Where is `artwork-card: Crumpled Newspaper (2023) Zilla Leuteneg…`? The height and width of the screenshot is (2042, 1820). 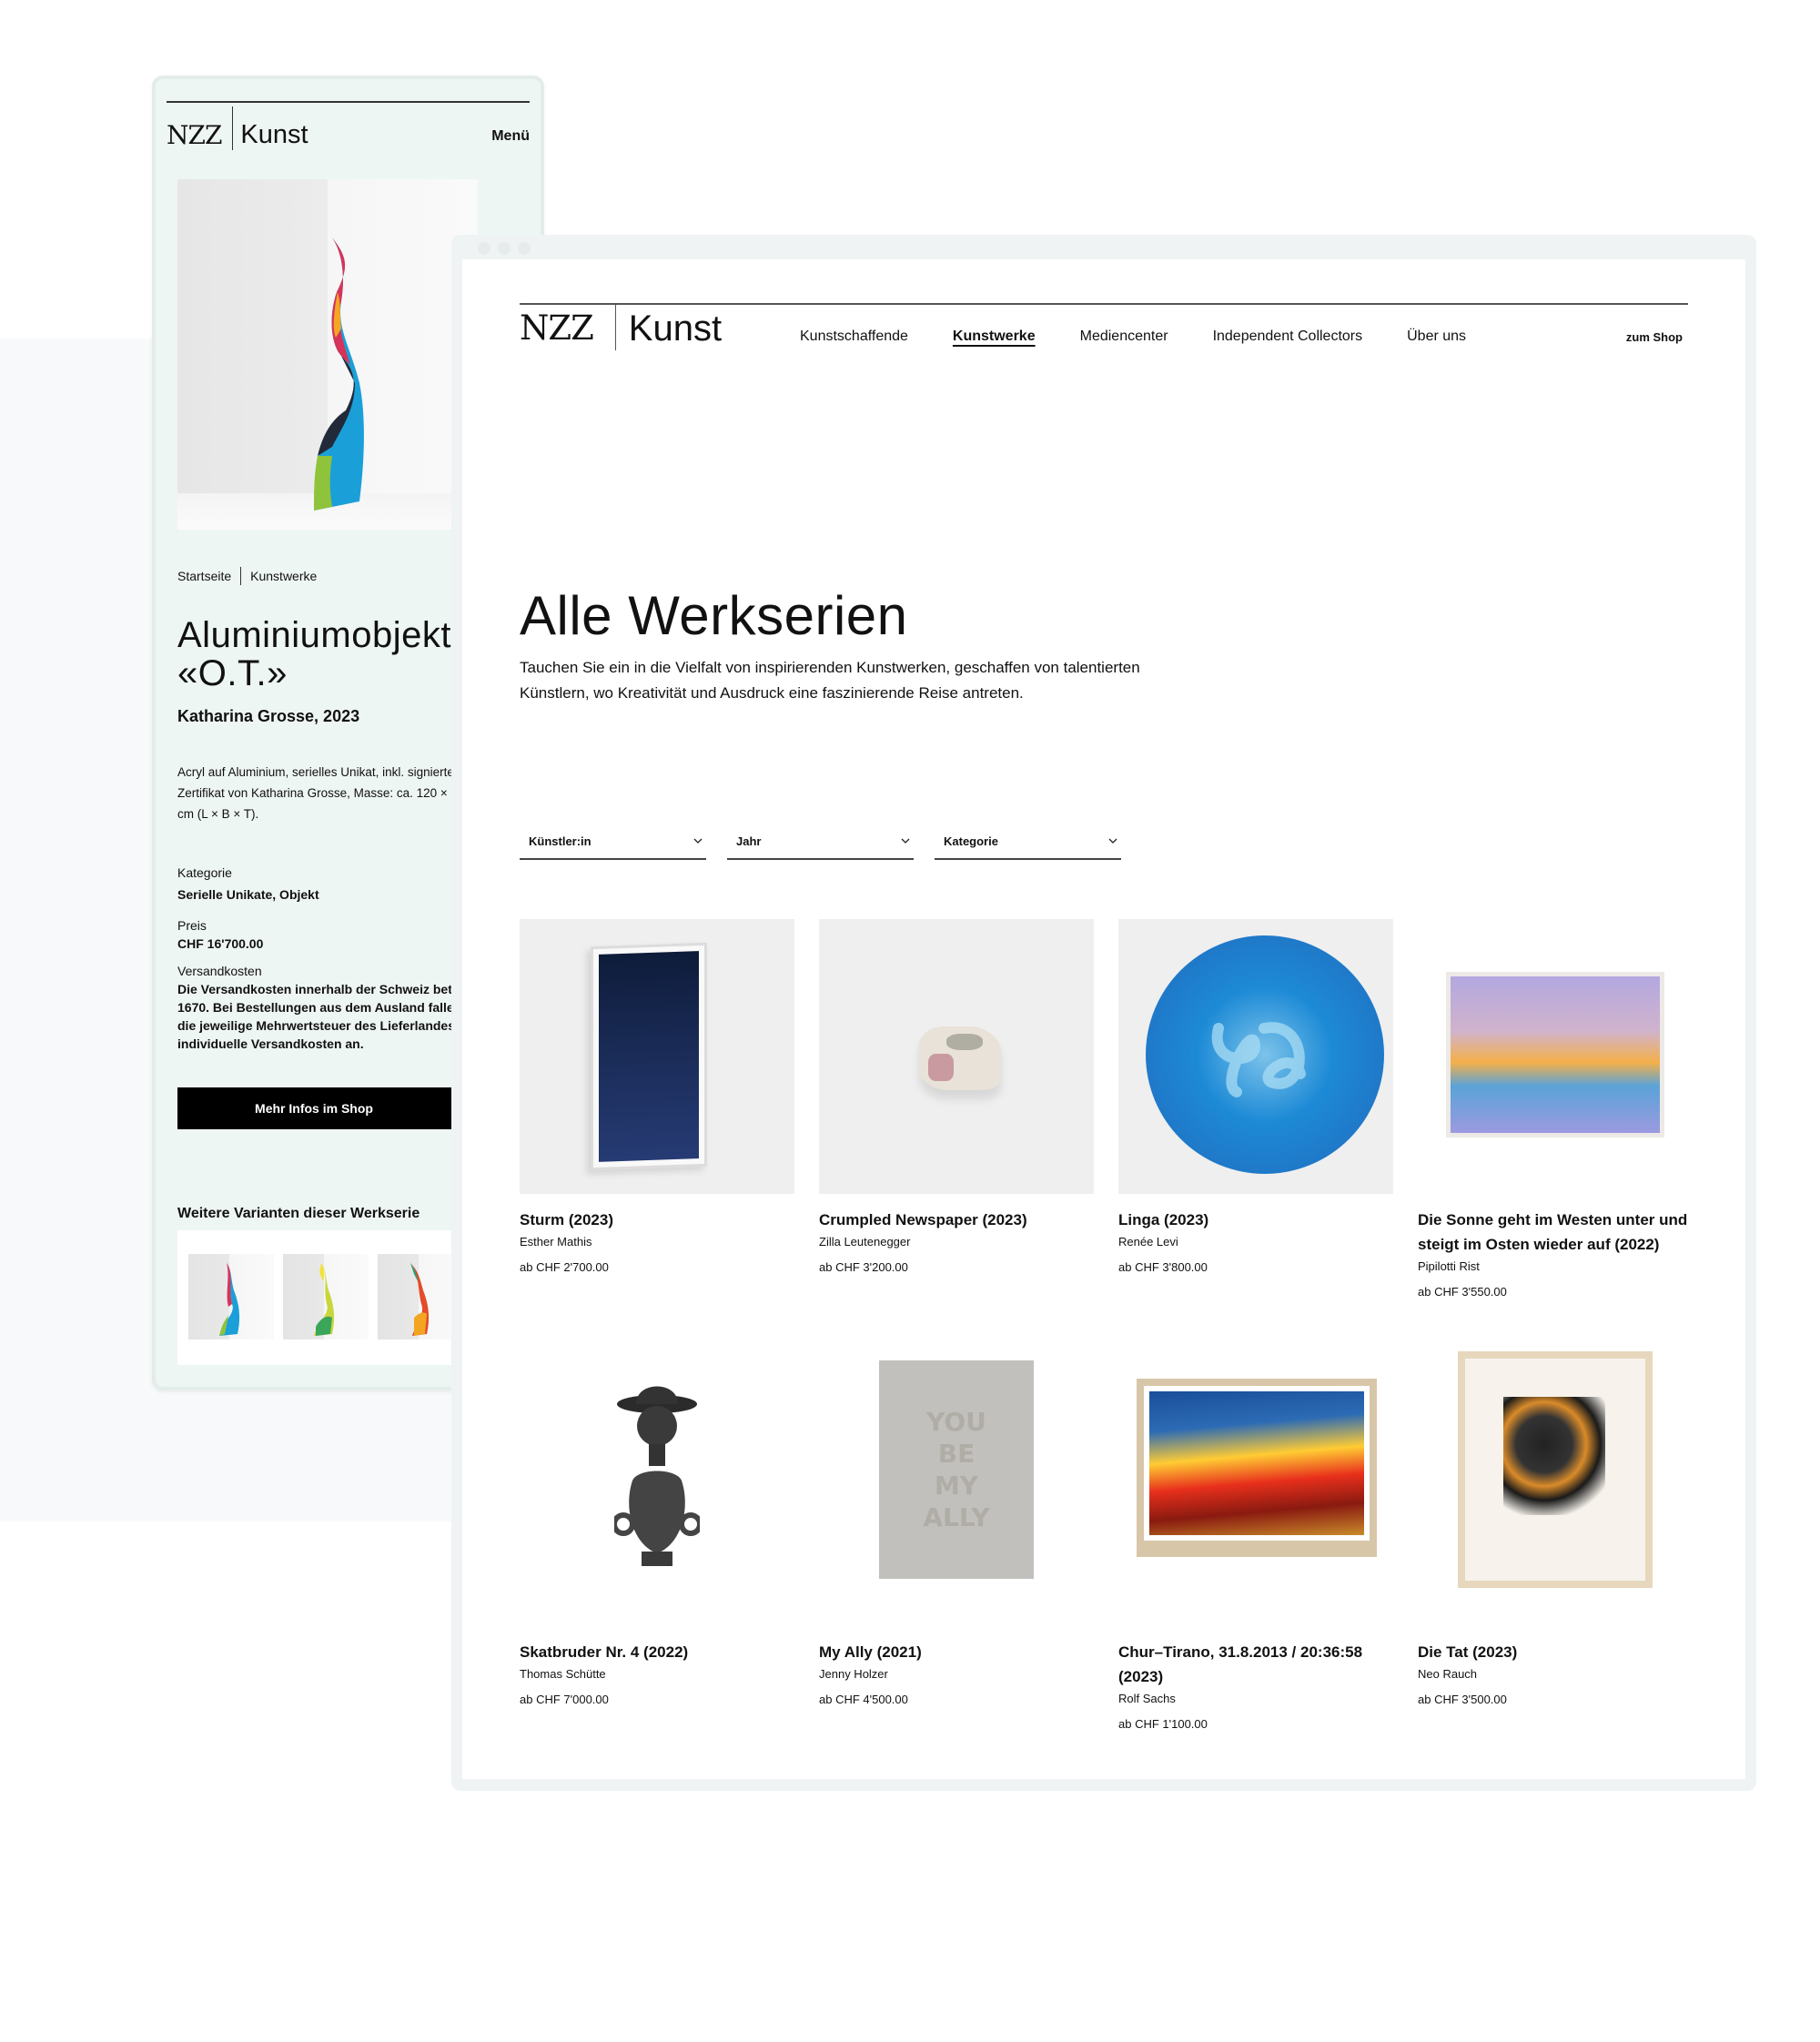 artwork-card: Crumpled Newspaper (2023) Zilla Leuteneg… is located at coordinates (957, 1135).